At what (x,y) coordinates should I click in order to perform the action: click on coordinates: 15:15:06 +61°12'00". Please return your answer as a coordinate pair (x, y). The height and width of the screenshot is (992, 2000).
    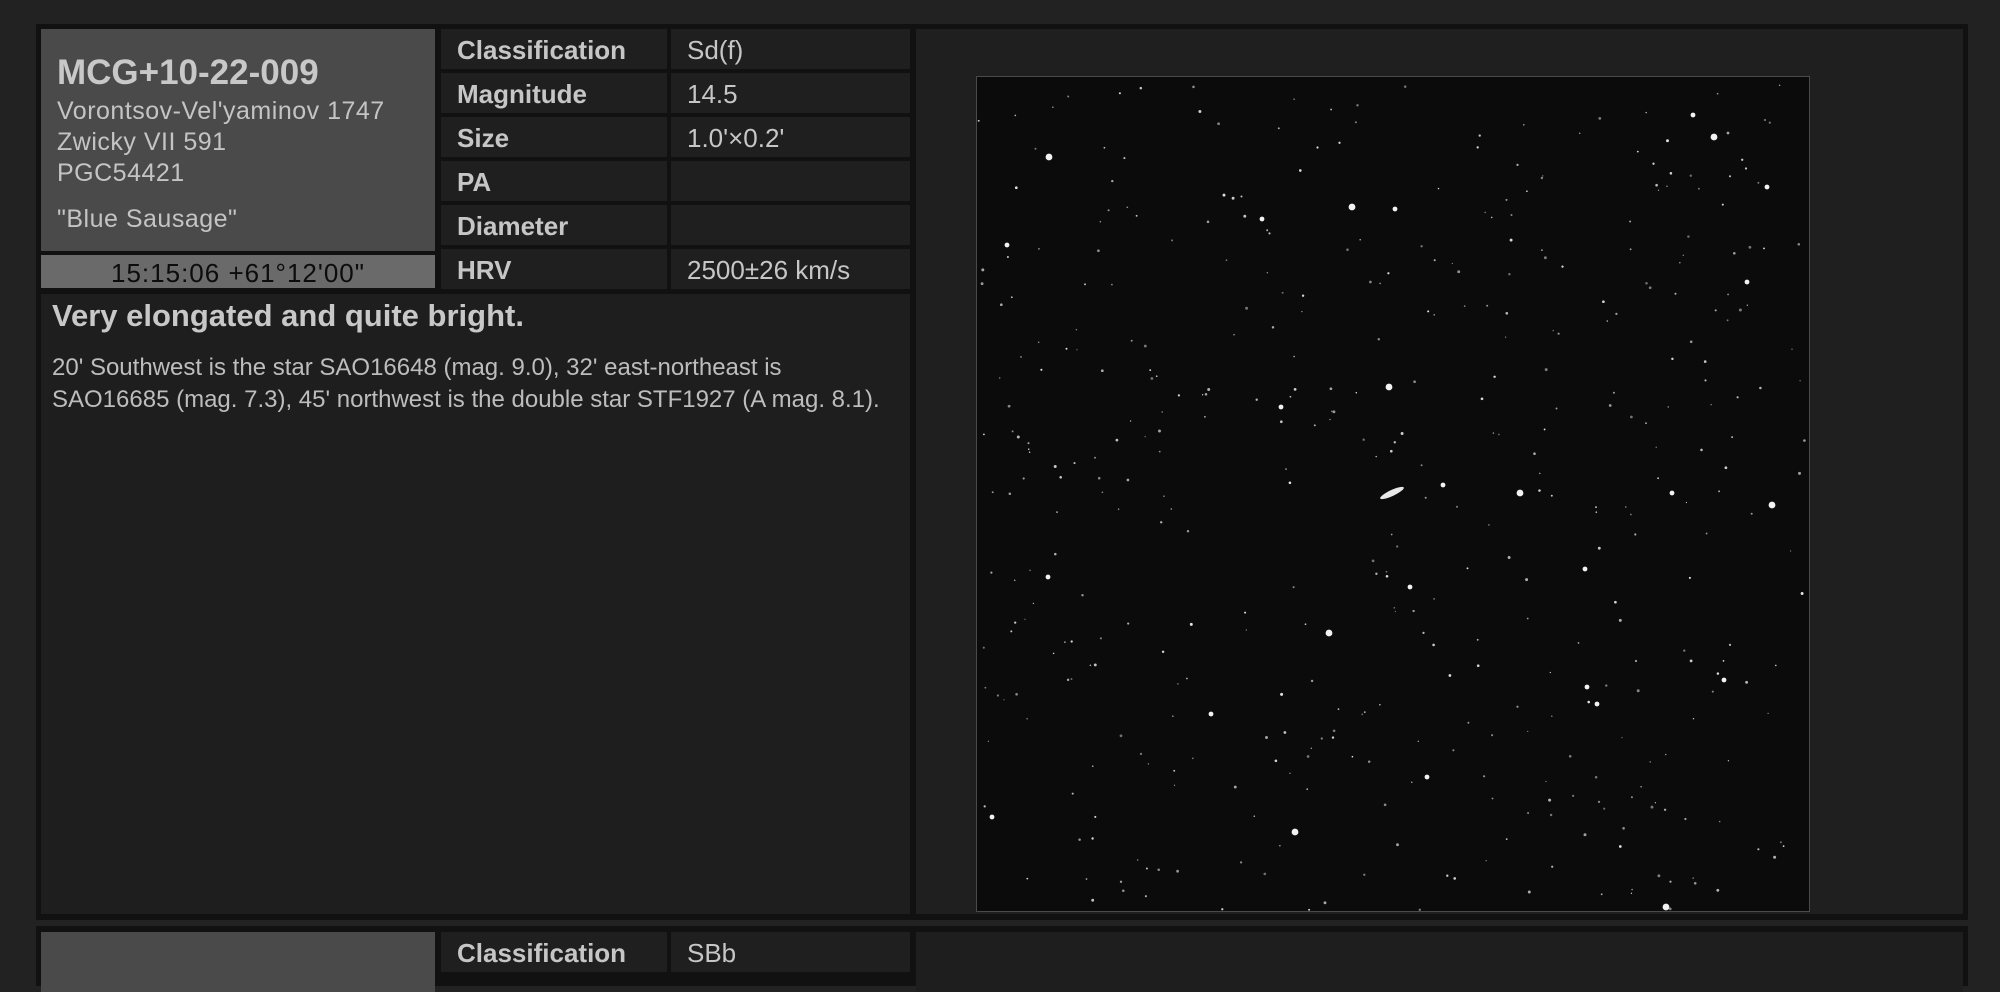
    Looking at the image, I should click on (238, 273).